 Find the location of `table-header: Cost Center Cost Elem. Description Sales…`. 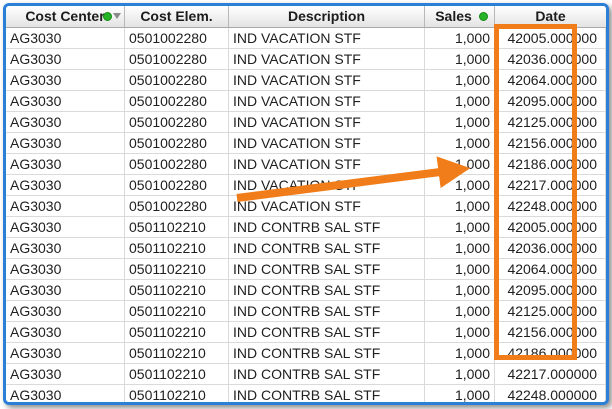

table-header: Cost Center Cost Elem. Description Sales… is located at coordinates (306, 17).